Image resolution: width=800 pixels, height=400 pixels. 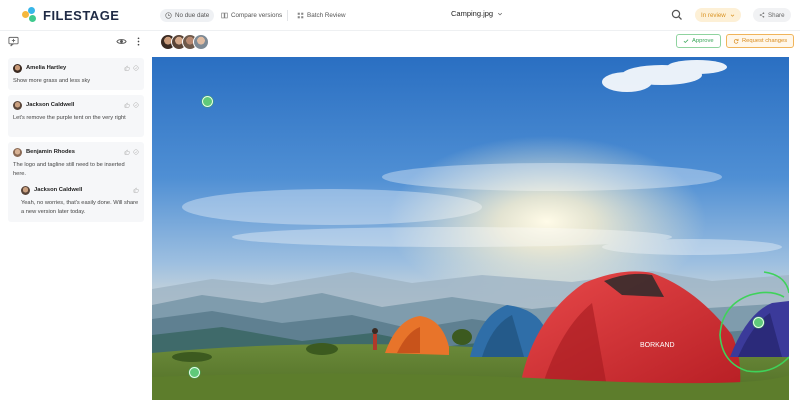 What do you see at coordinates (326, 15) in the screenshot?
I see `batch-review-label: Batch Review` at bounding box center [326, 15].